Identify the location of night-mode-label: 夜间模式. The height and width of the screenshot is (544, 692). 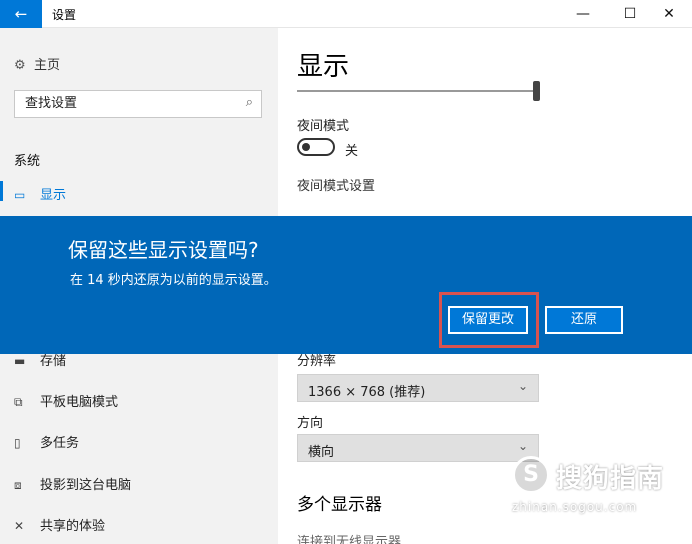
(323, 126).